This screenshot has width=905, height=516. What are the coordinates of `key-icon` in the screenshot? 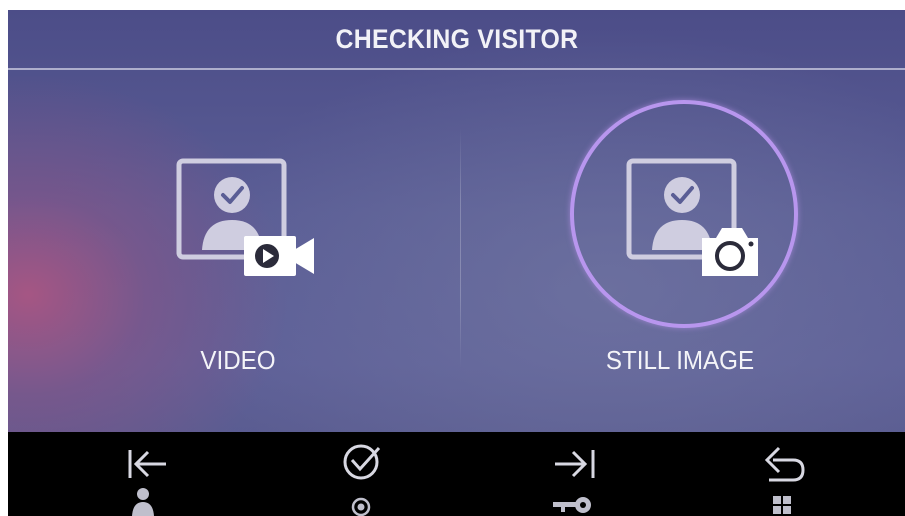 It's located at (572, 505).